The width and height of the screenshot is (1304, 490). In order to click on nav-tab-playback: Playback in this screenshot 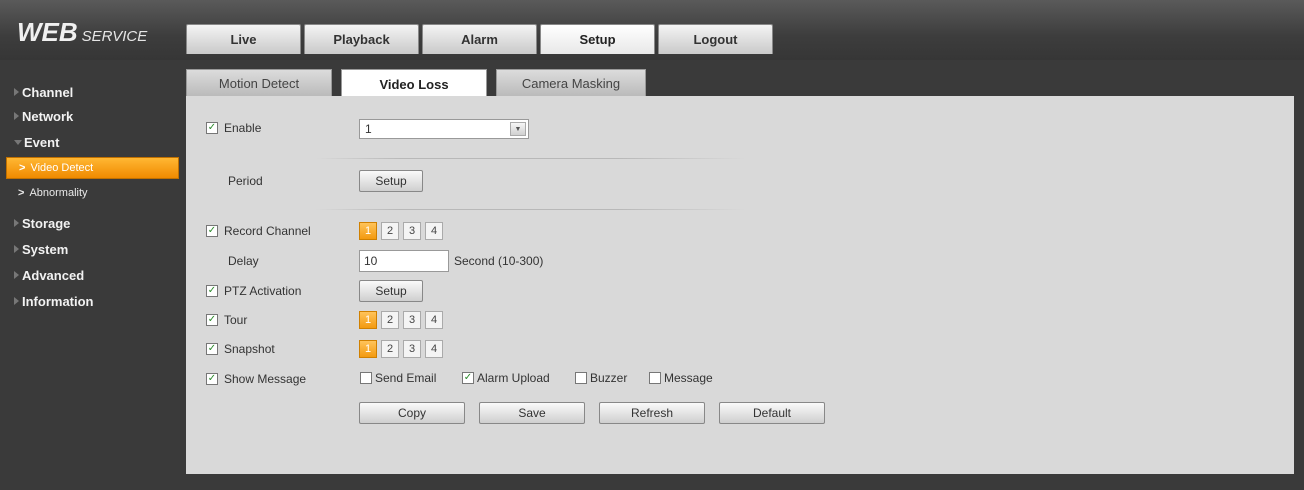, I will do `click(361, 39)`.